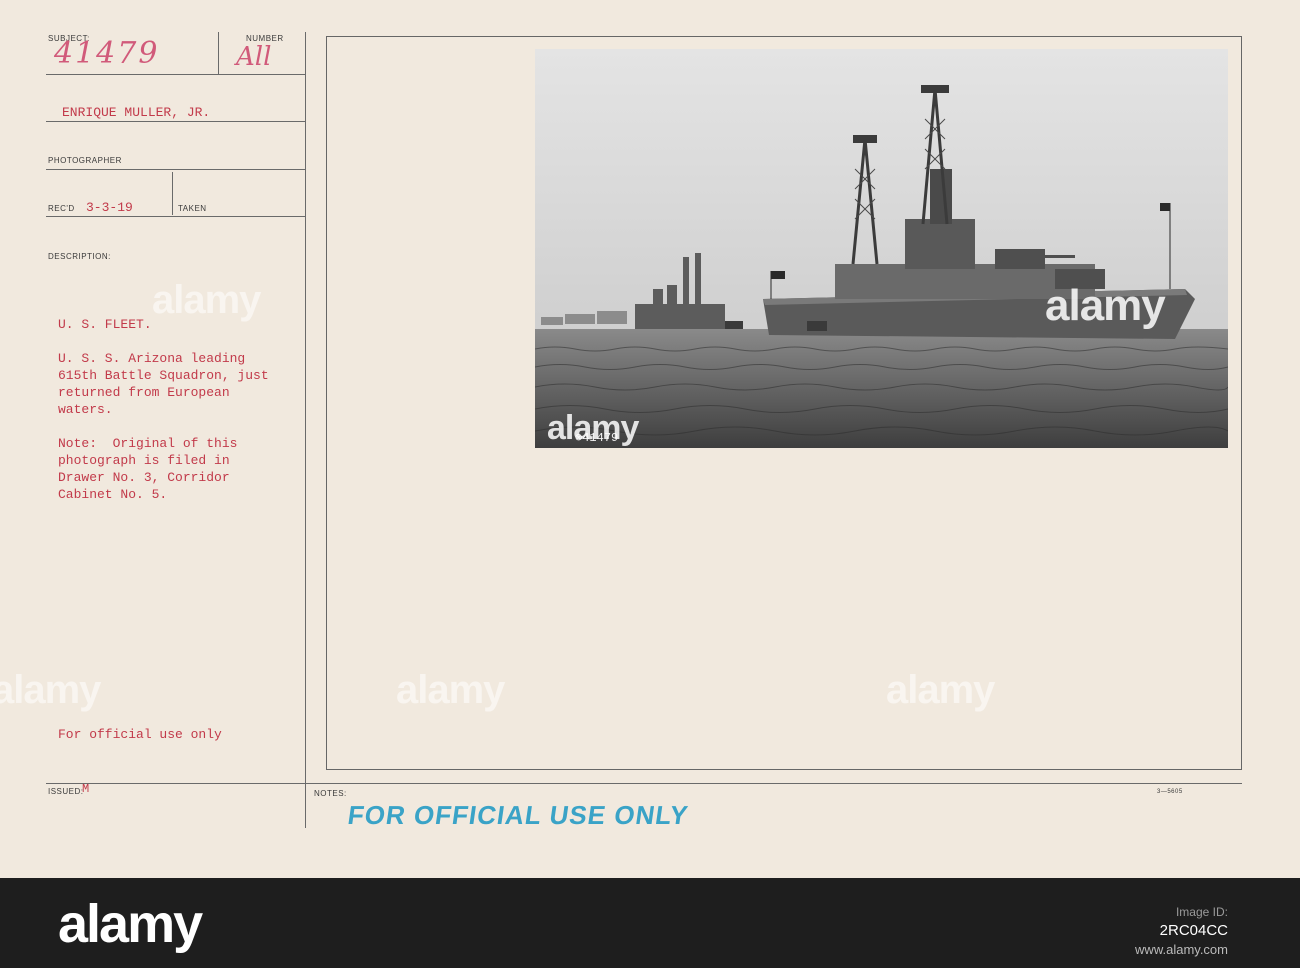 This screenshot has width=1300, height=968. I want to click on taken-label: TAKEN, so click(192, 208).